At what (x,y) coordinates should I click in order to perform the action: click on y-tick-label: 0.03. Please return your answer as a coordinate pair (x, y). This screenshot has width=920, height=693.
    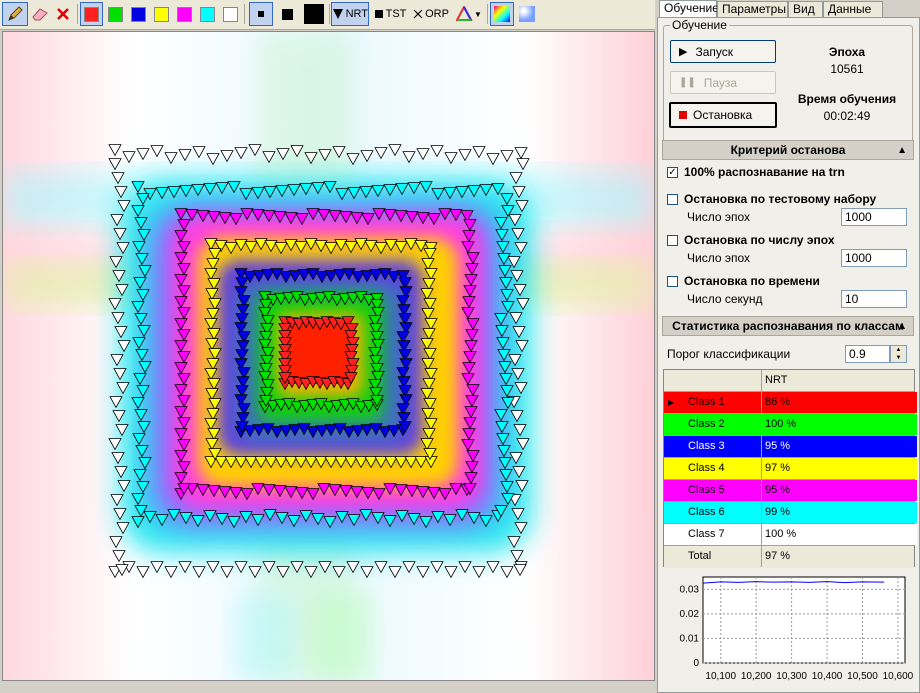
    Looking at the image, I should click on (690, 589).